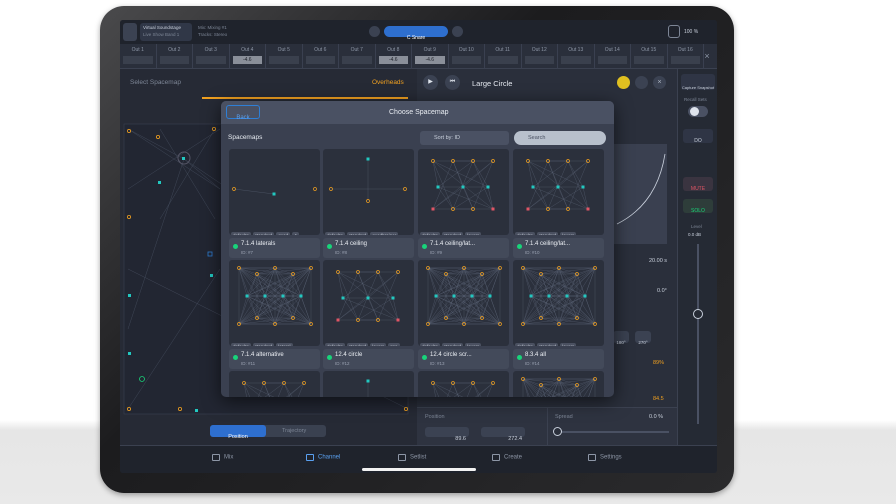 This screenshot has width=896, height=504. Describe the element at coordinates (412, 457) in the screenshot. I see `tab-setlist: Setlist` at that location.